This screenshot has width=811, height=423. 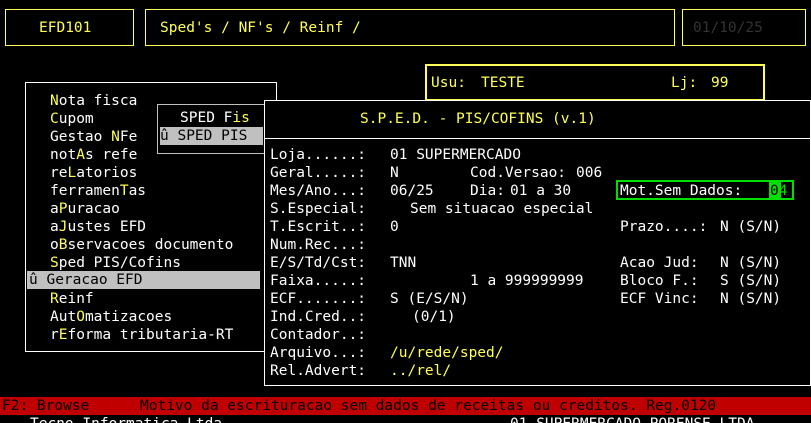 I want to click on submenu-item-sped-pis: û SPED PIS, so click(x=211, y=136).